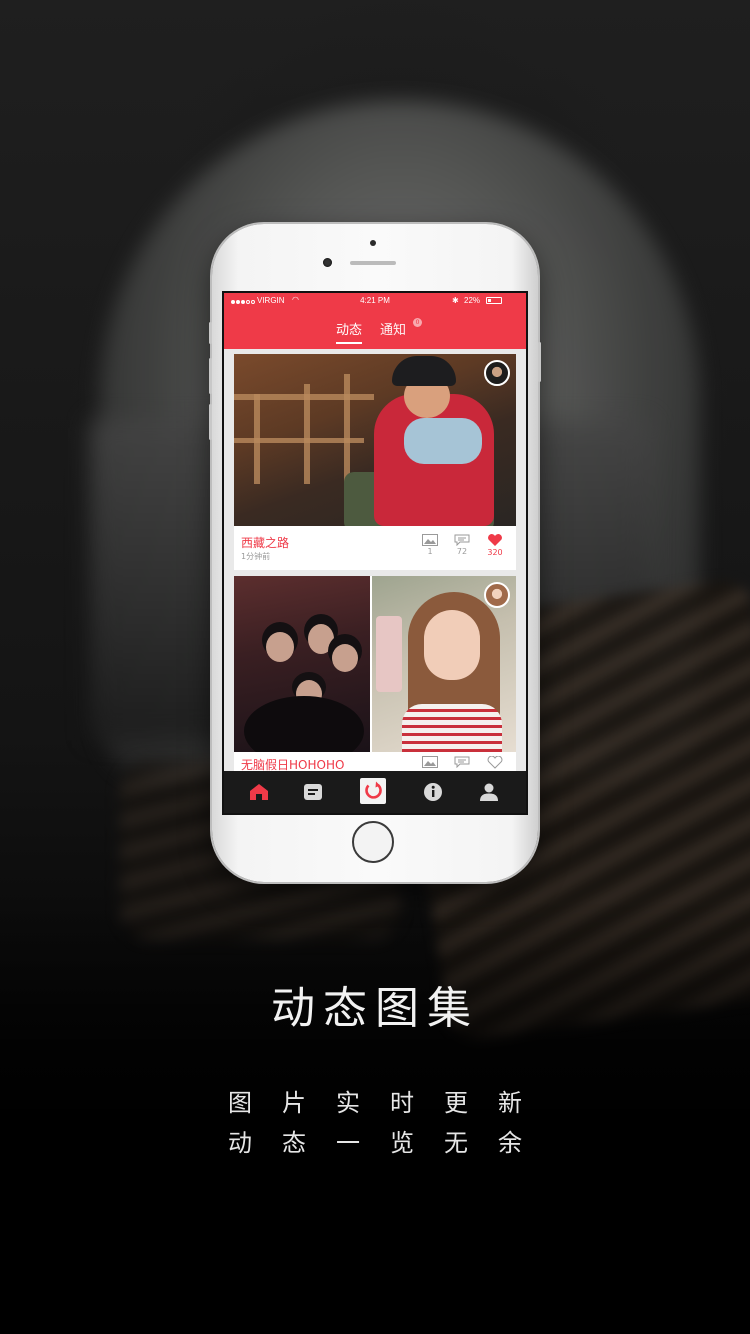 The image size is (750, 1334). Describe the element at coordinates (256, 556) in the screenshot. I see `post-time: 1分钟前` at that location.